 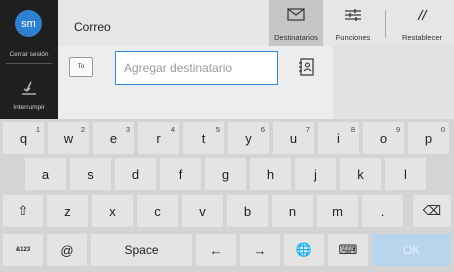 I want to click on key-number-hint: 9, so click(x=397, y=129).